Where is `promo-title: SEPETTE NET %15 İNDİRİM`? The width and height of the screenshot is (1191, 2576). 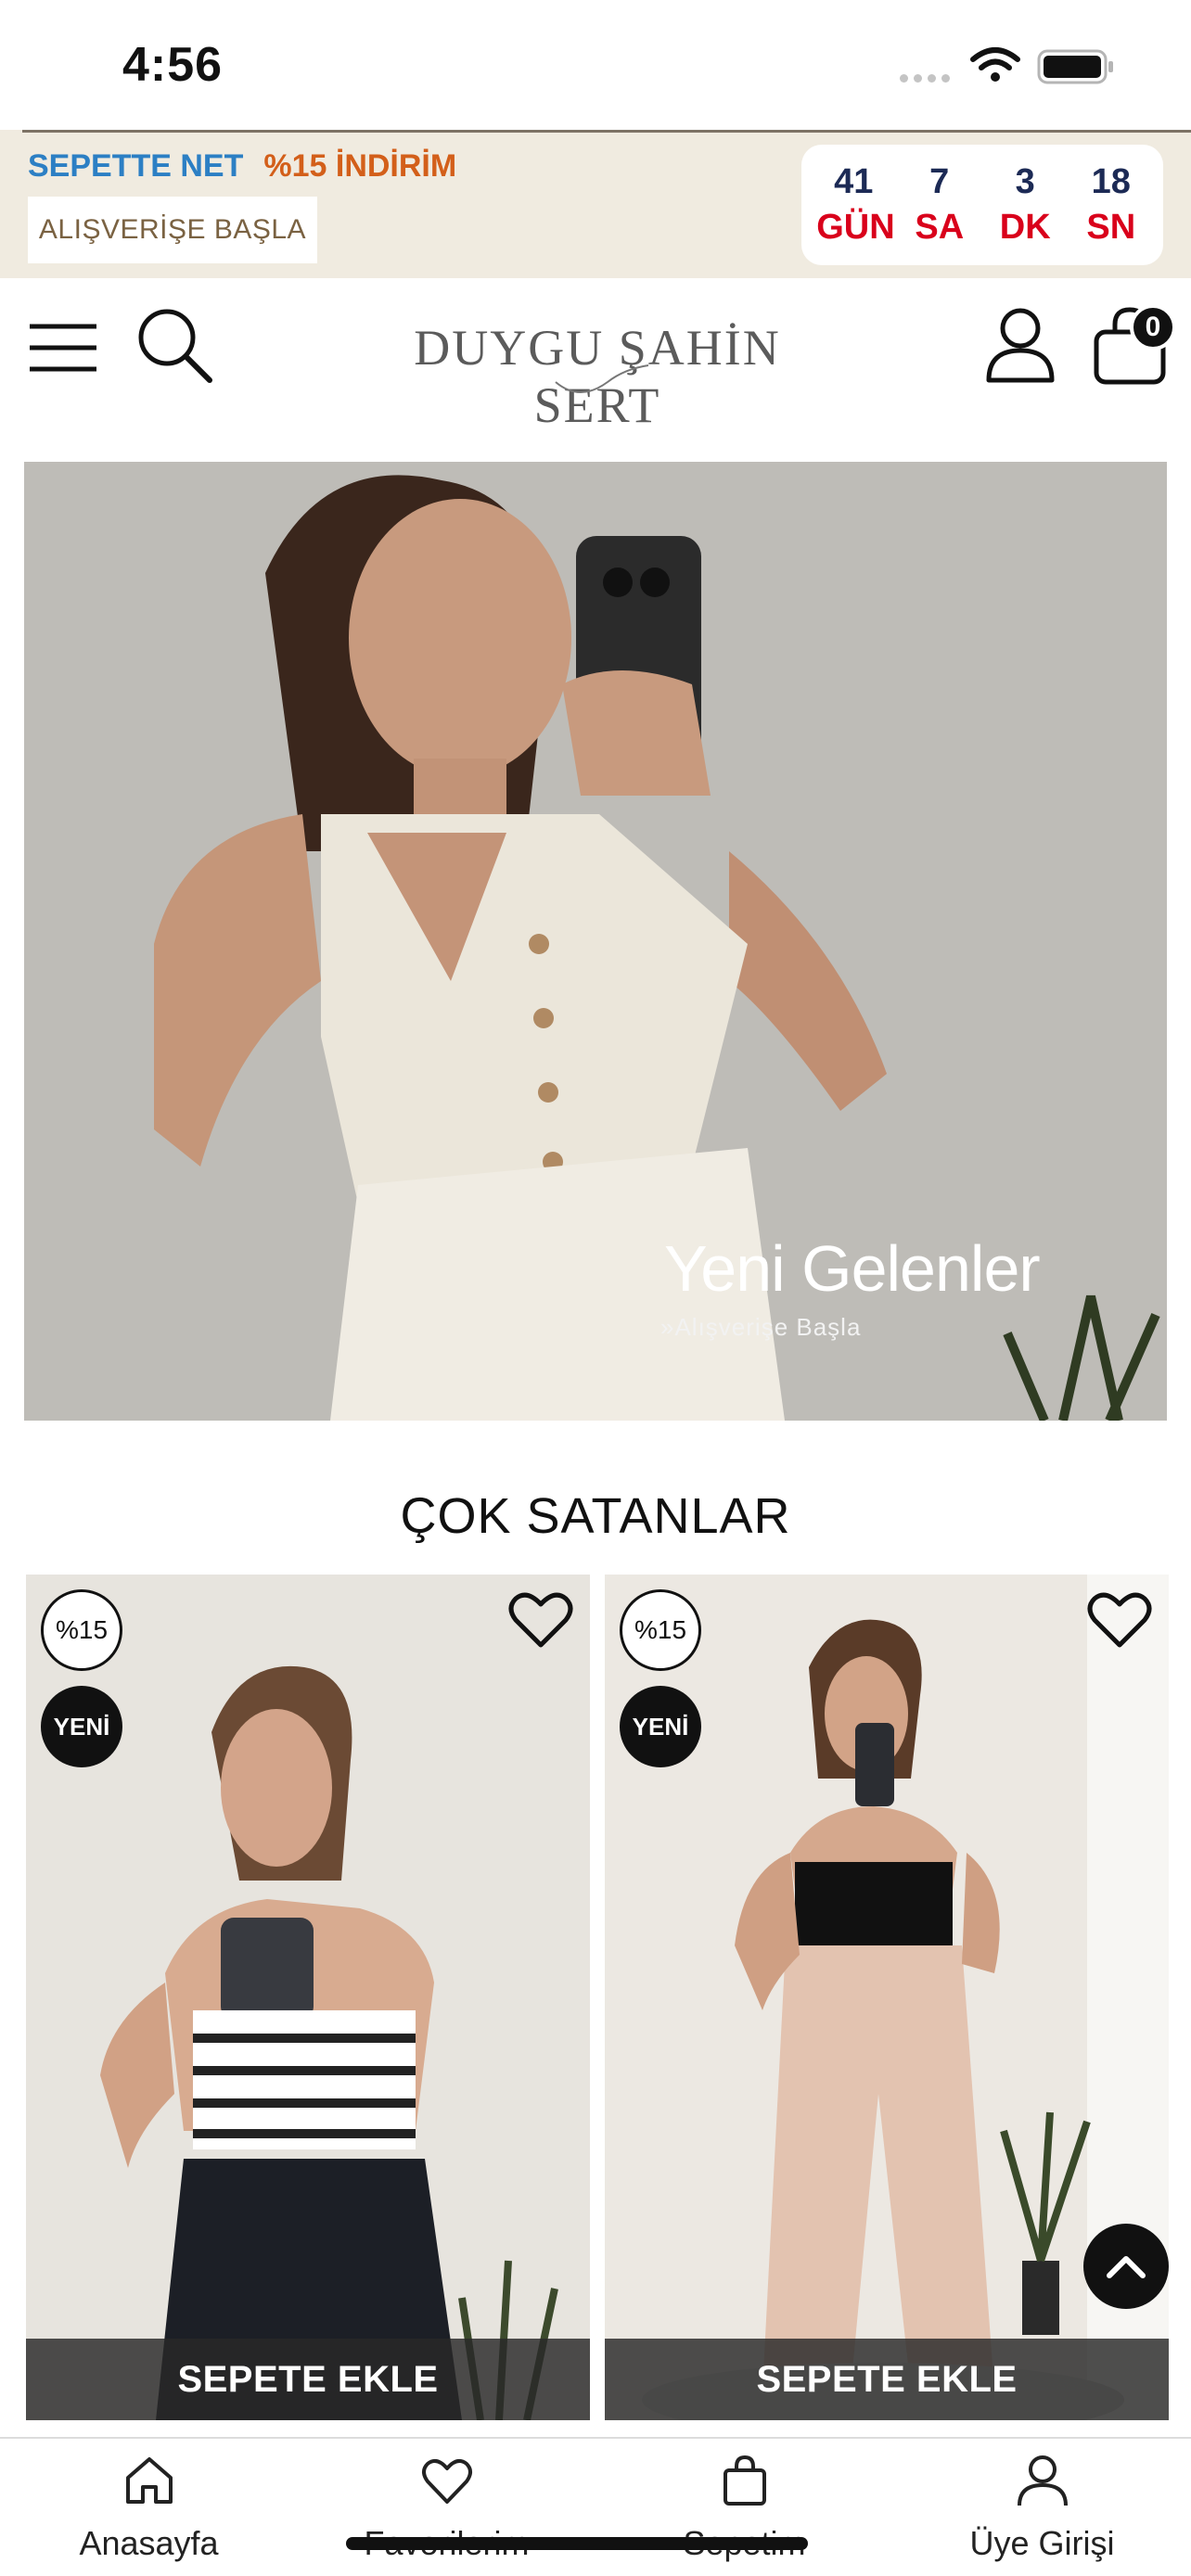
promo-title: SEPETTE NET %15 İNDİRİM is located at coordinates (242, 166).